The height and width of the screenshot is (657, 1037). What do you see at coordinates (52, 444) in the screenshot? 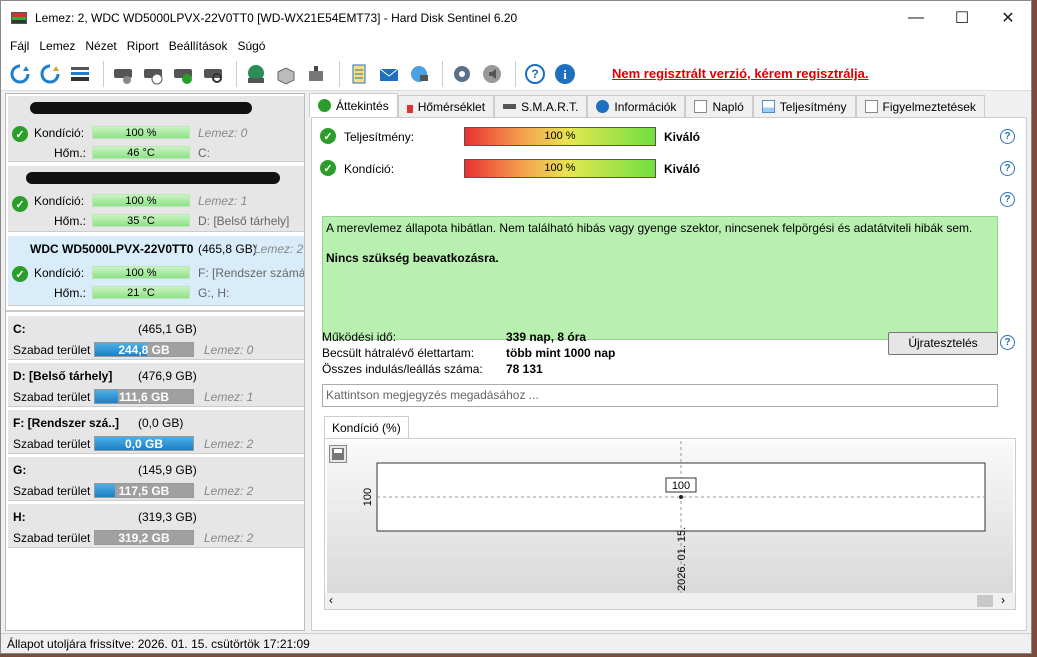
I see `free-space-label: Szabad terület` at bounding box center [52, 444].